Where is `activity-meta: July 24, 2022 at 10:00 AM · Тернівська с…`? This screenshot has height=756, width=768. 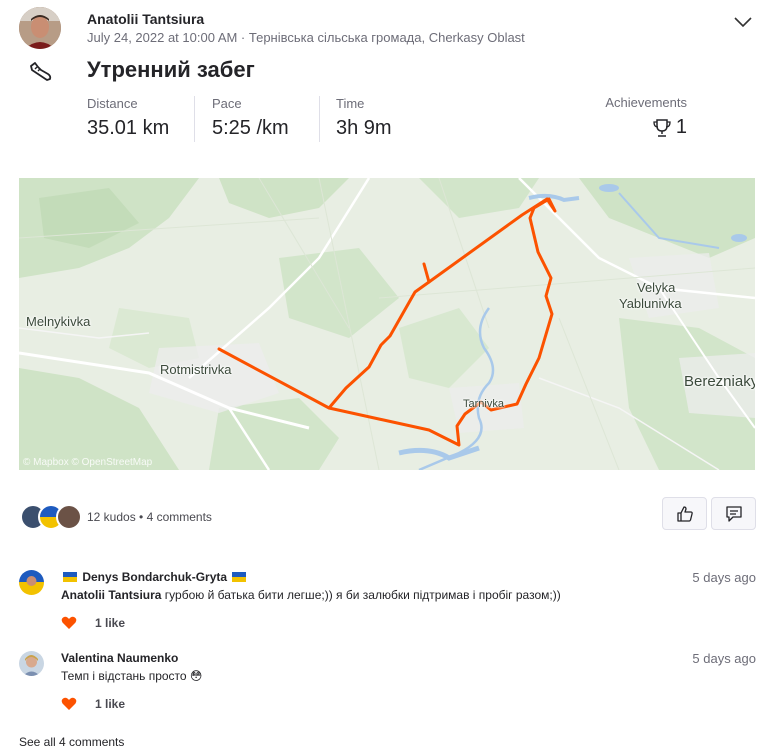 activity-meta: July 24, 2022 at 10:00 AM · Тернівська с… is located at coordinates (306, 37).